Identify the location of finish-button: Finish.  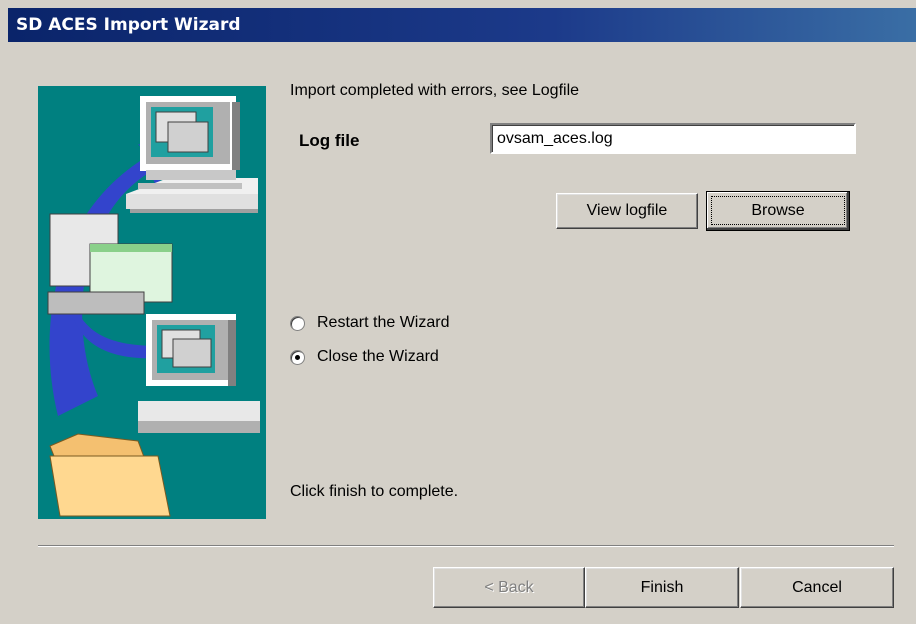
(662, 587).